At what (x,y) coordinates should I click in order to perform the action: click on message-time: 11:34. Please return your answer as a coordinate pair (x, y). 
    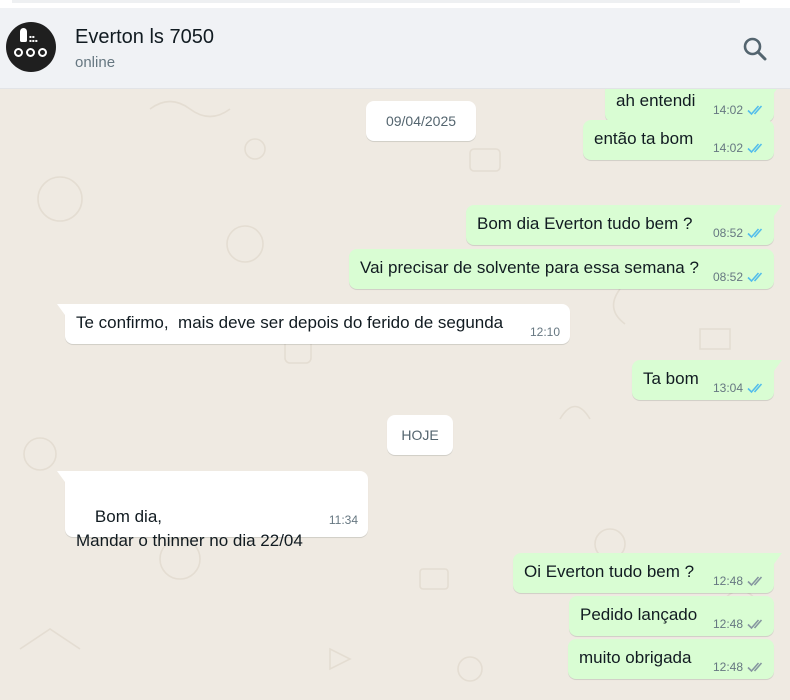
    Looking at the image, I should click on (343, 520).